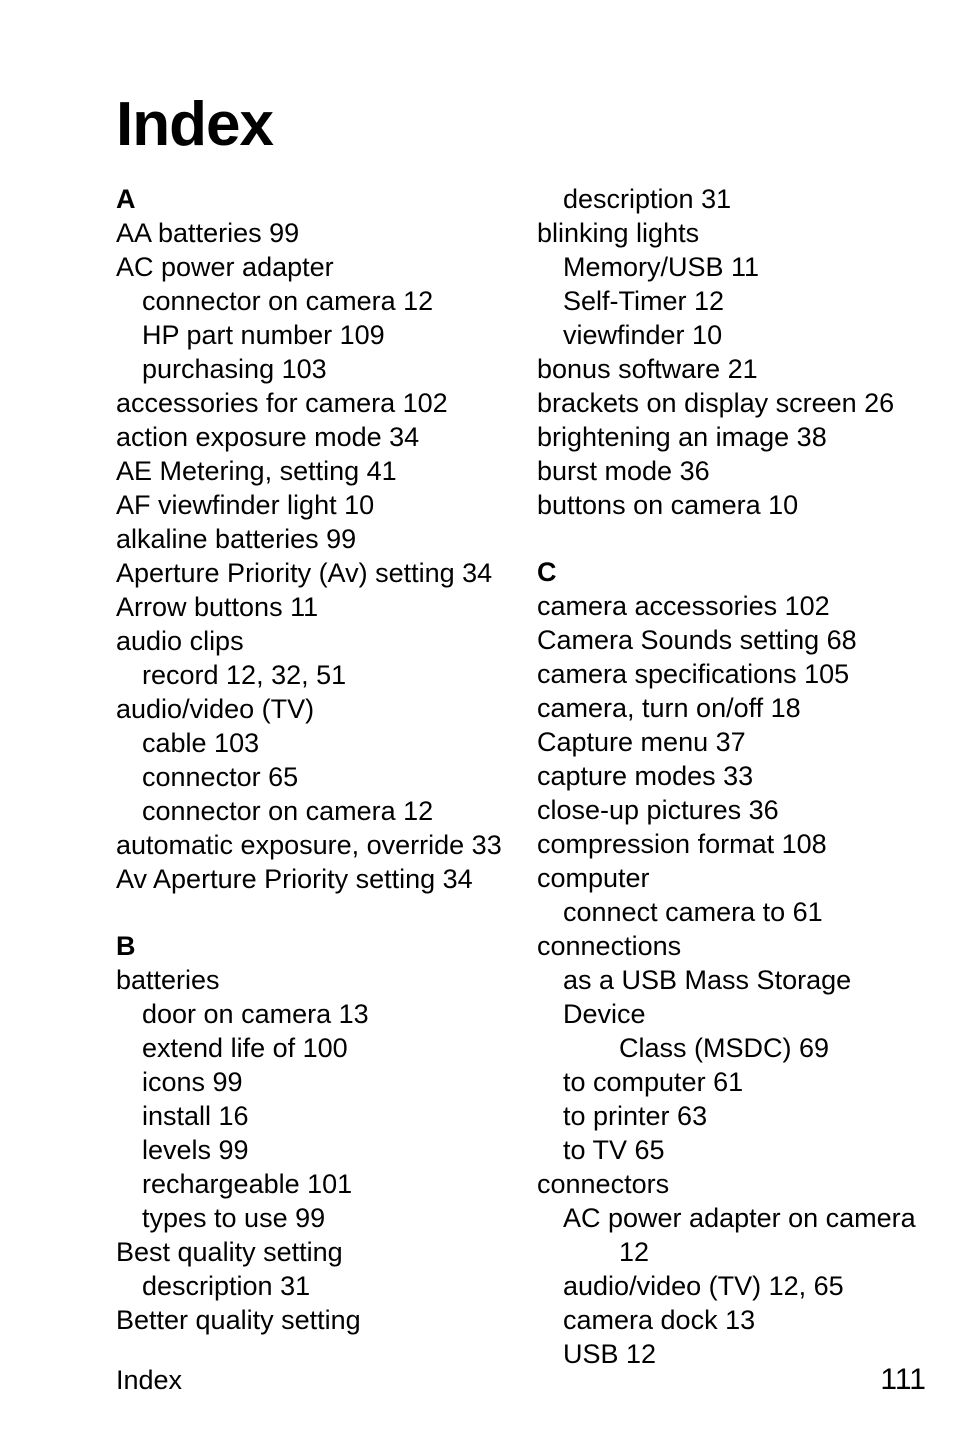 This screenshot has height=1440, width=954. What do you see at coordinates (195, 1116) in the screenshot?
I see `index-subentry: install 16` at bounding box center [195, 1116].